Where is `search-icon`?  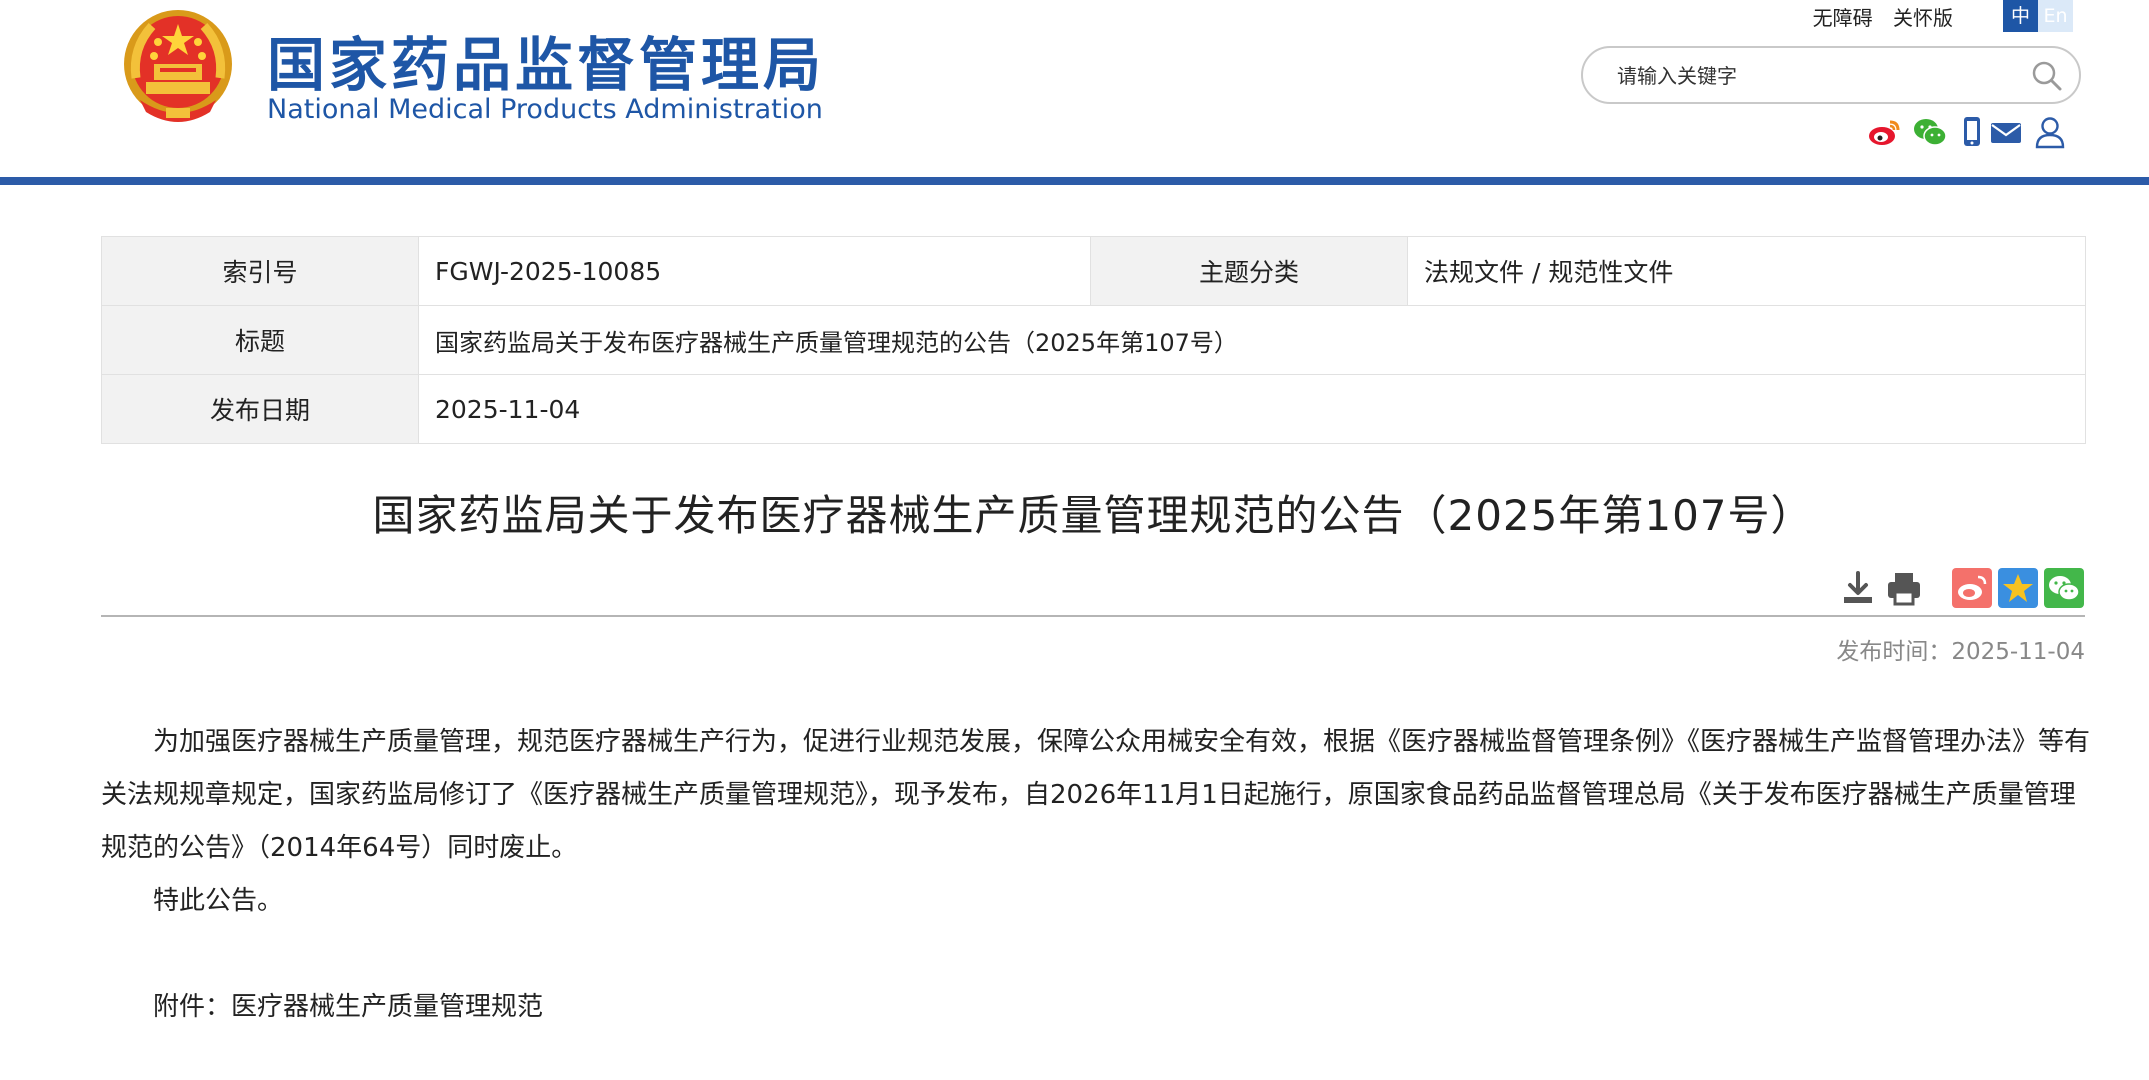
search-icon is located at coordinates (2047, 76).